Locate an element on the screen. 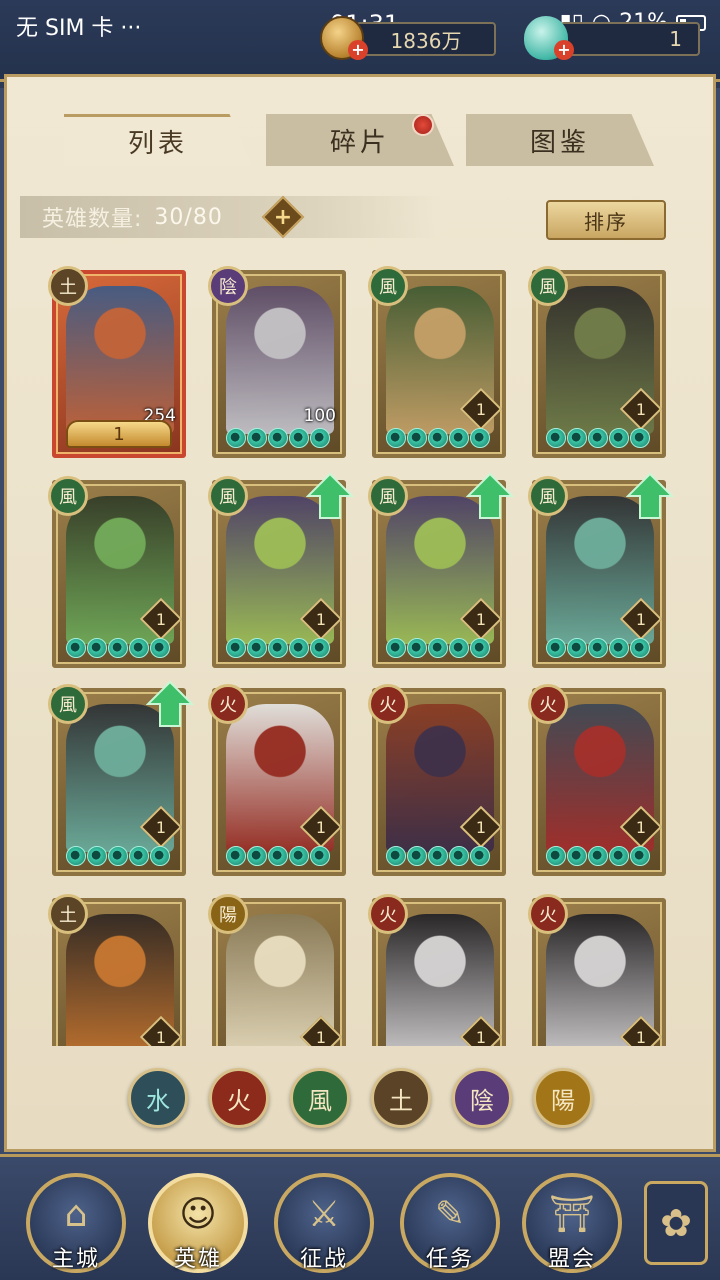  tab-collection: 图鉴 is located at coordinates (560, 140).